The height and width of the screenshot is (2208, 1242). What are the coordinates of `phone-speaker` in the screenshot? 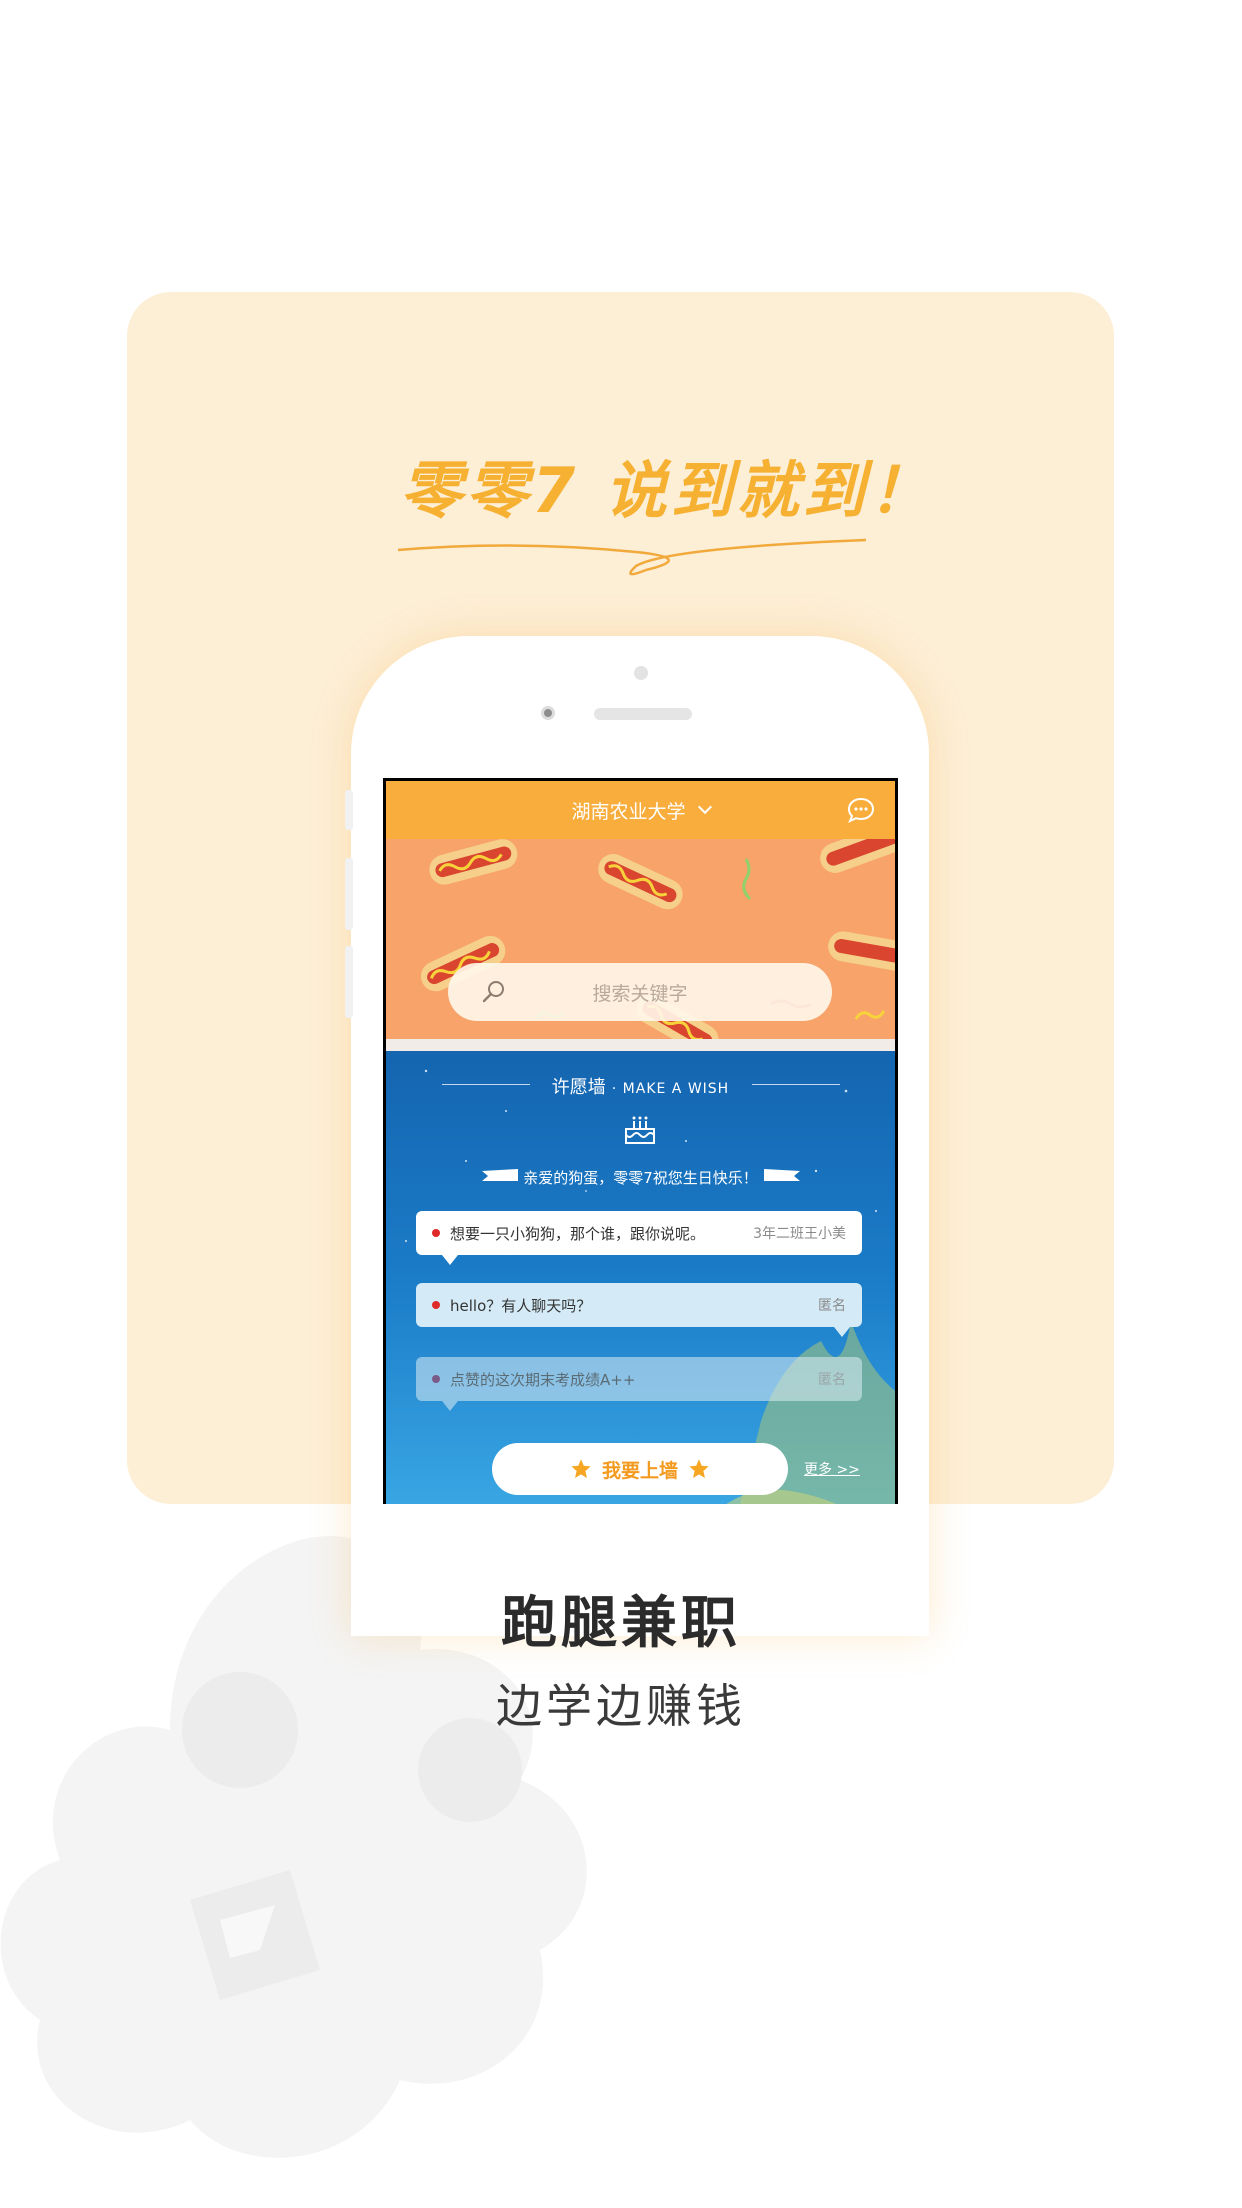 It's located at (643, 714).